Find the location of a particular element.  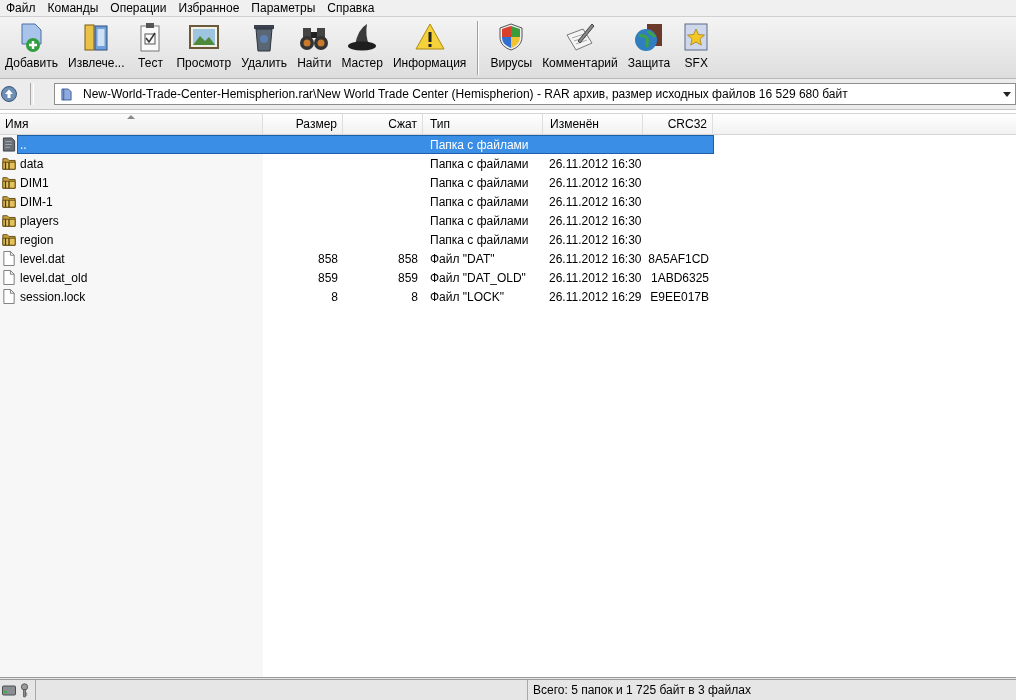

type-cell-text: Файл "LOCK" is located at coordinates (467, 296).